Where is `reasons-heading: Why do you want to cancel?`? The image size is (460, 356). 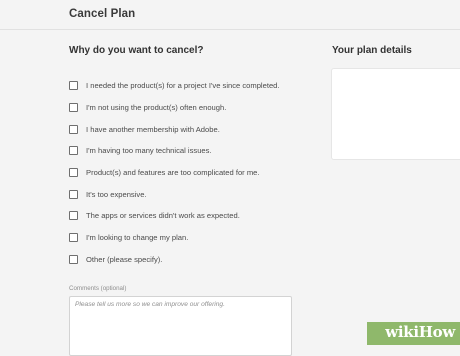 reasons-heading: Why do you want to cancel? is located at coordinates (136, 50).